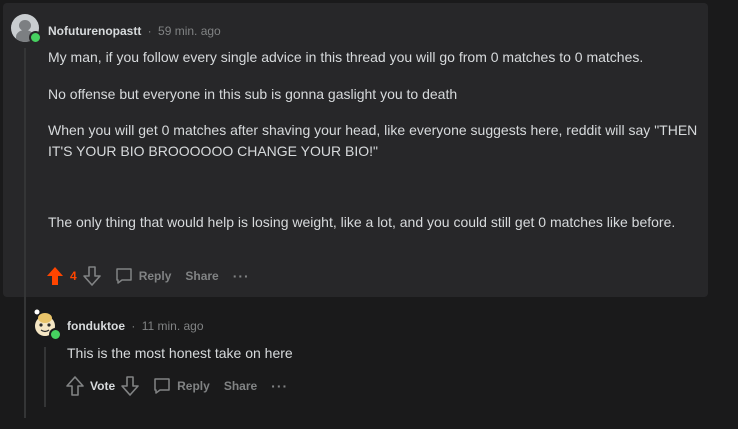 This screenshot has width=738, height=429. I want to click on comment-actions: Vote Reply Share ···, so click(177, 386).